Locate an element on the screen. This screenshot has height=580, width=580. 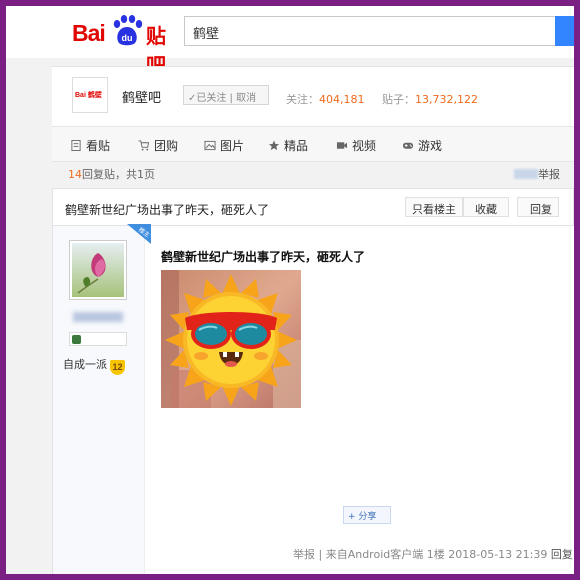
followers-label: 关注： is located at coordinates (302, 99).